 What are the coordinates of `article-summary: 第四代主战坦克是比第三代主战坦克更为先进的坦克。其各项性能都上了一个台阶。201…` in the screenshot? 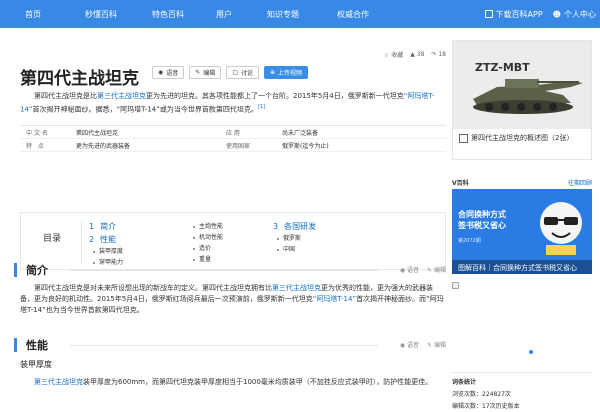 It's located at (233, 103).